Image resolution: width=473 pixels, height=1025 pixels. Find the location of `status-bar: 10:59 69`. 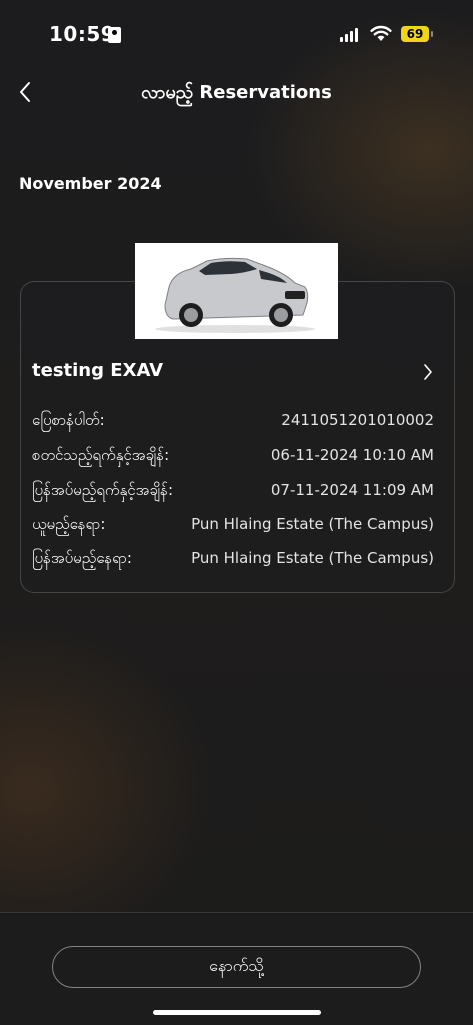

status-bar: 10:59 69 is located at coordinates (236, 35).